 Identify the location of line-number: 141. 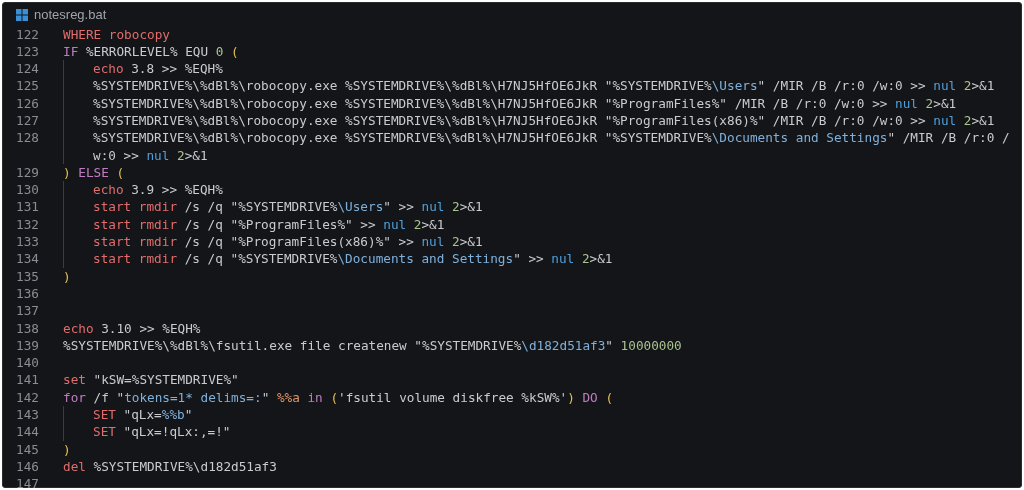
(27, 380).